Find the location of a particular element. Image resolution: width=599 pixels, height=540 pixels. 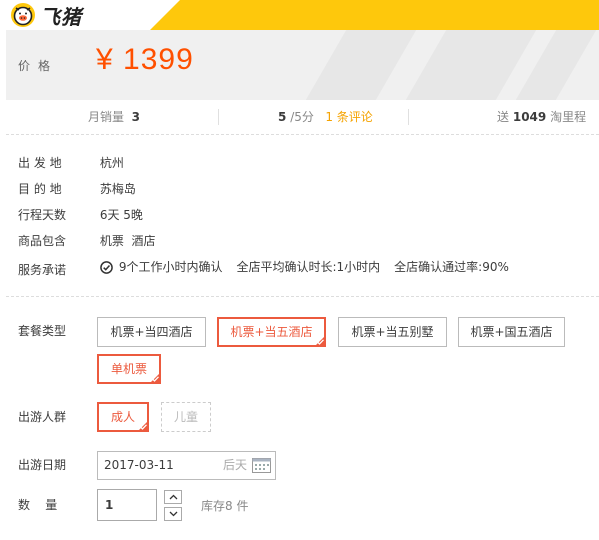

review-link: 1 条评论 is located at coordinates (348, 117).